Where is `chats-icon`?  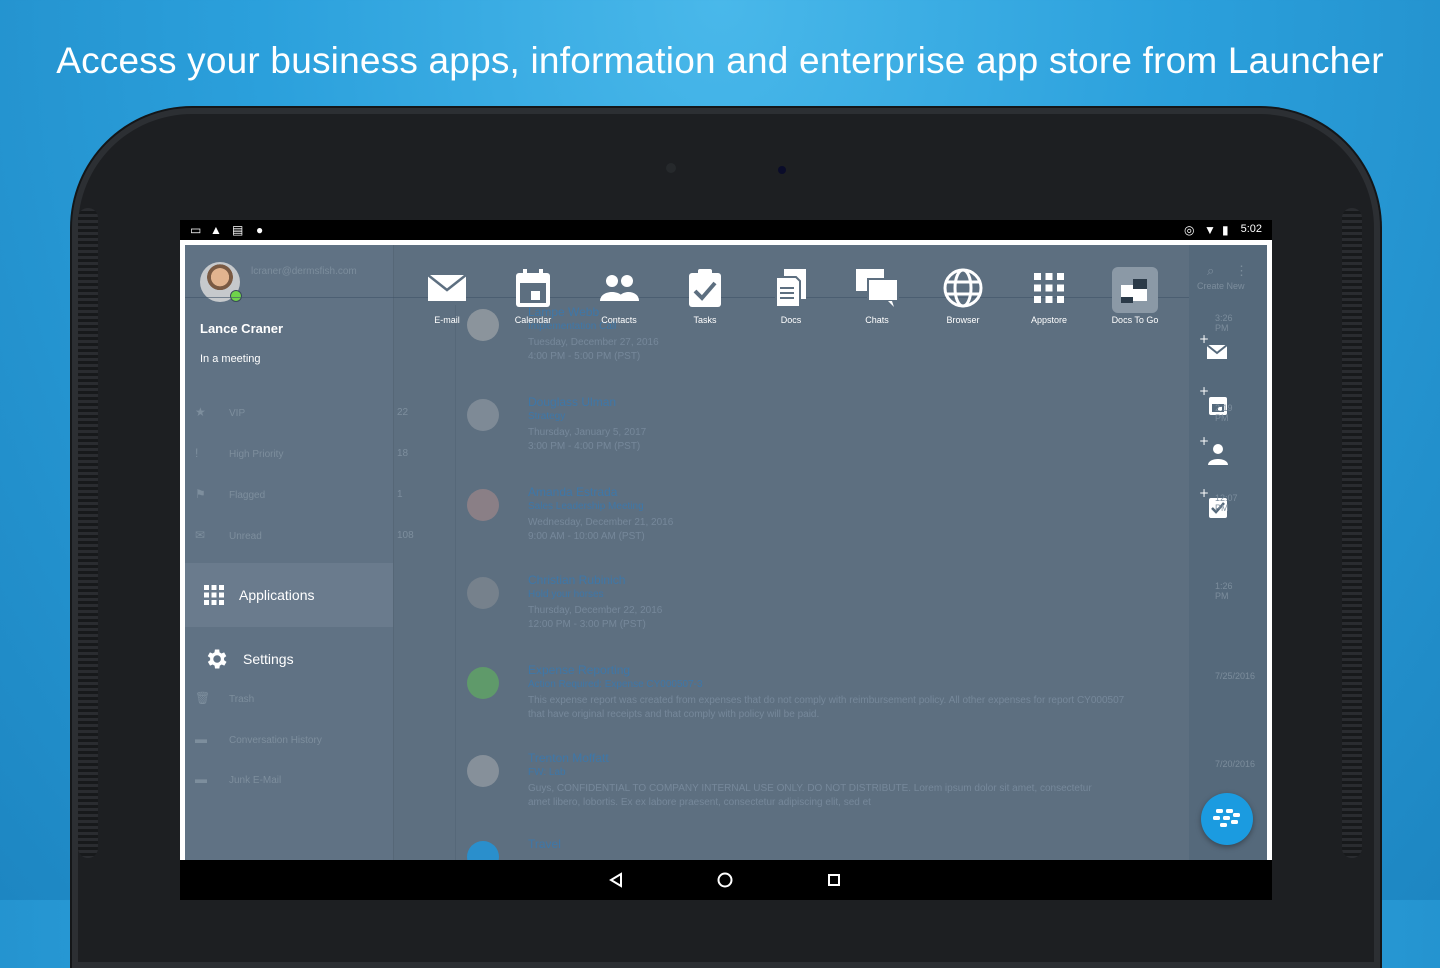 chats-icon is located at coordinates (877, 288).